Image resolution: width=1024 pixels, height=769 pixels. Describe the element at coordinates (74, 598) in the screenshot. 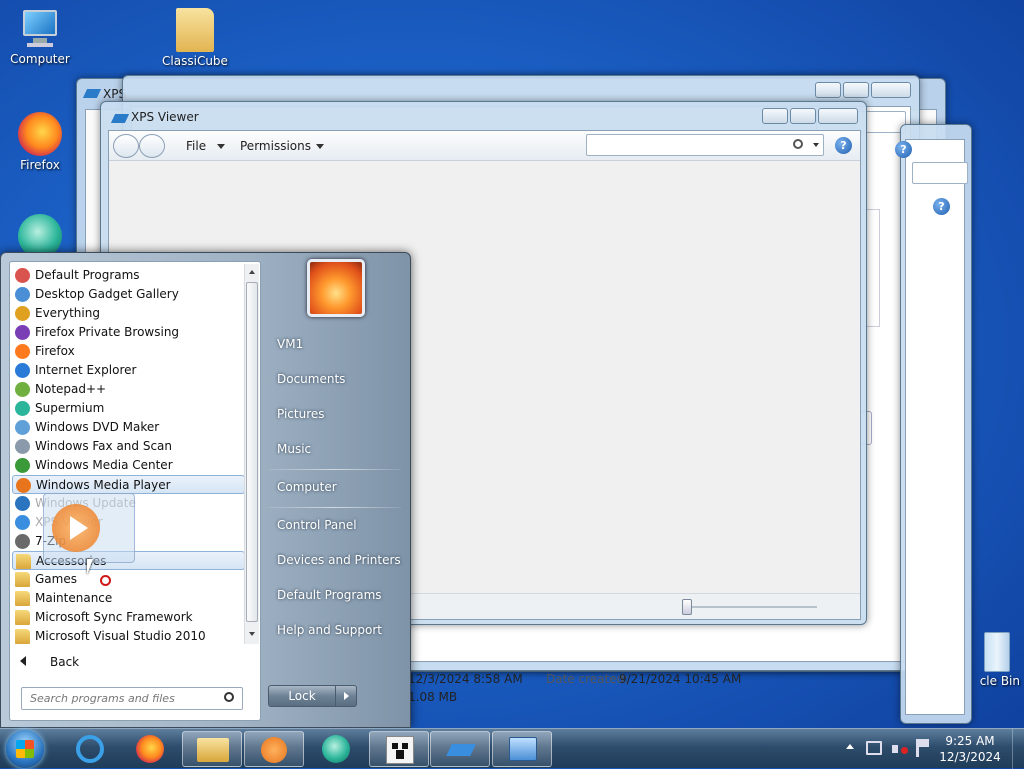

I see `program-label: Maintenance` at that location.